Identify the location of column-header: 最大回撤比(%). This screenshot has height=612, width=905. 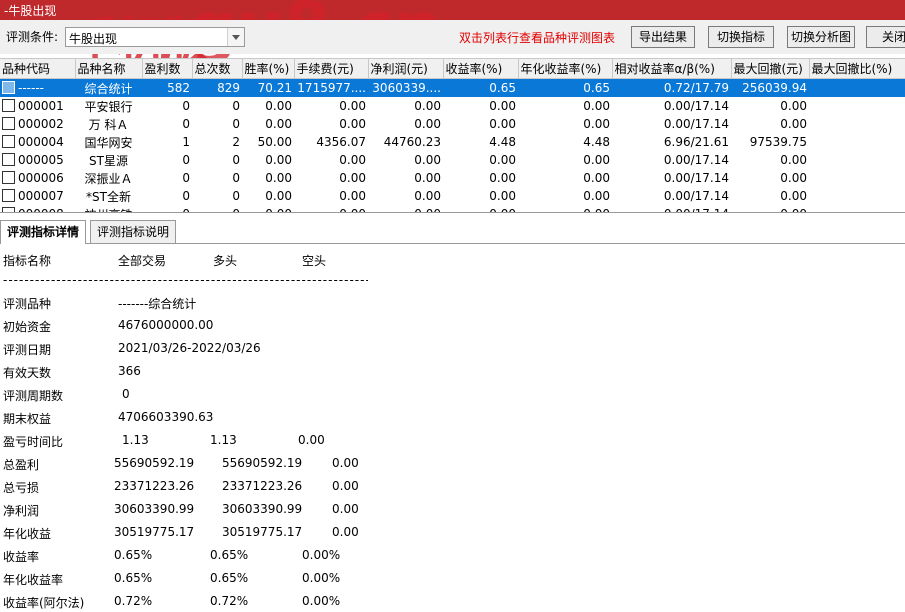
(857, 69).